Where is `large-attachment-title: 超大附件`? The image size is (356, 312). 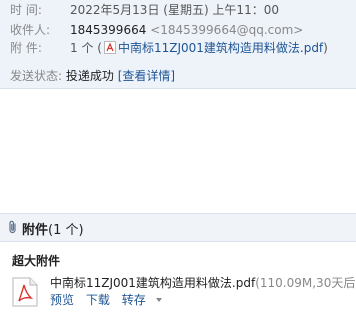
large-attachment-title: 超大附件 is located at coordinates (36, 261).